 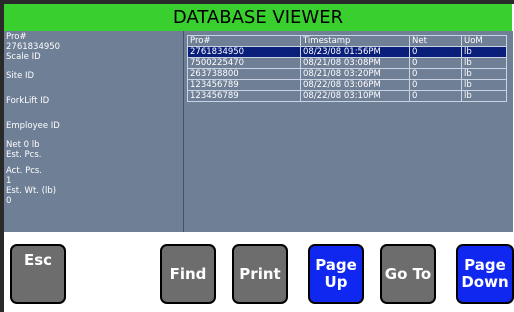 I want to click on print-button: Print, so click(x=260, y=274).